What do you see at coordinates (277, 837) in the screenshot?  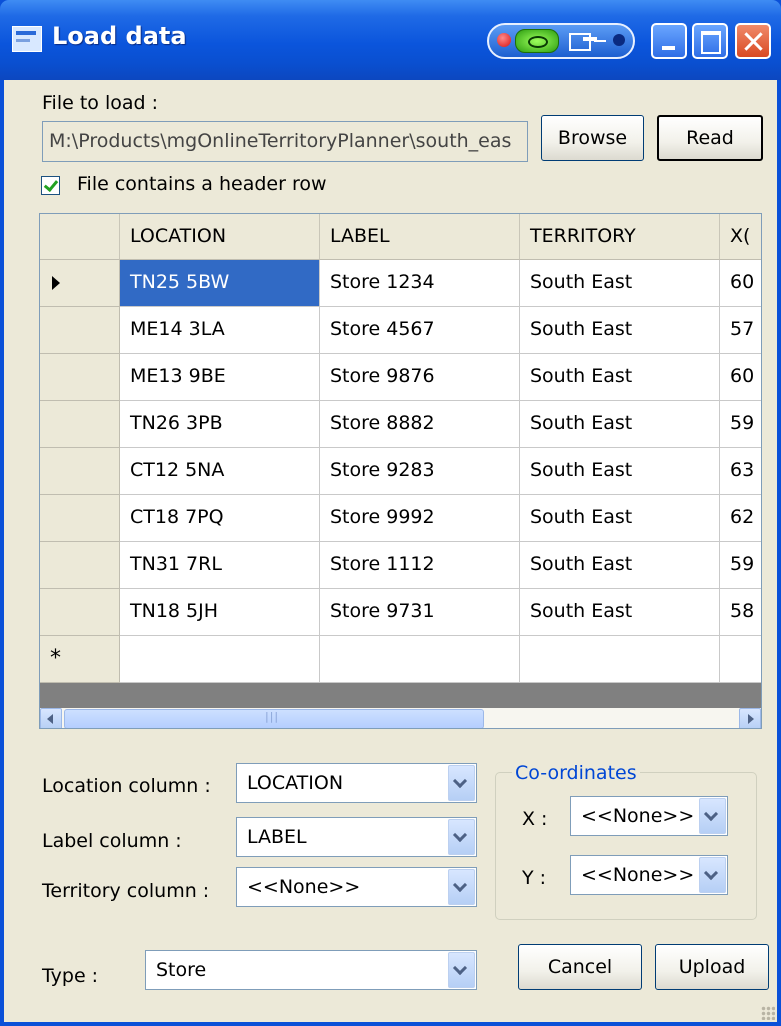 I see `label-column-value: LABEL` at bounding box center [277, 837].